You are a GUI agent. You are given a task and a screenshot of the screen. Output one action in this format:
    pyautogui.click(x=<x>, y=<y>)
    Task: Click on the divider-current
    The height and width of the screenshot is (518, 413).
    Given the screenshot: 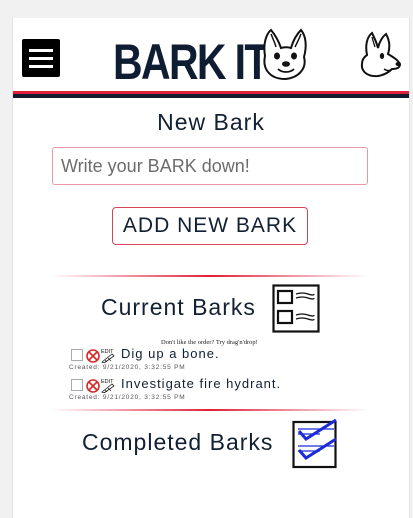 What is the action you would take?
    pyautogui.click(x=210, y=276)
    